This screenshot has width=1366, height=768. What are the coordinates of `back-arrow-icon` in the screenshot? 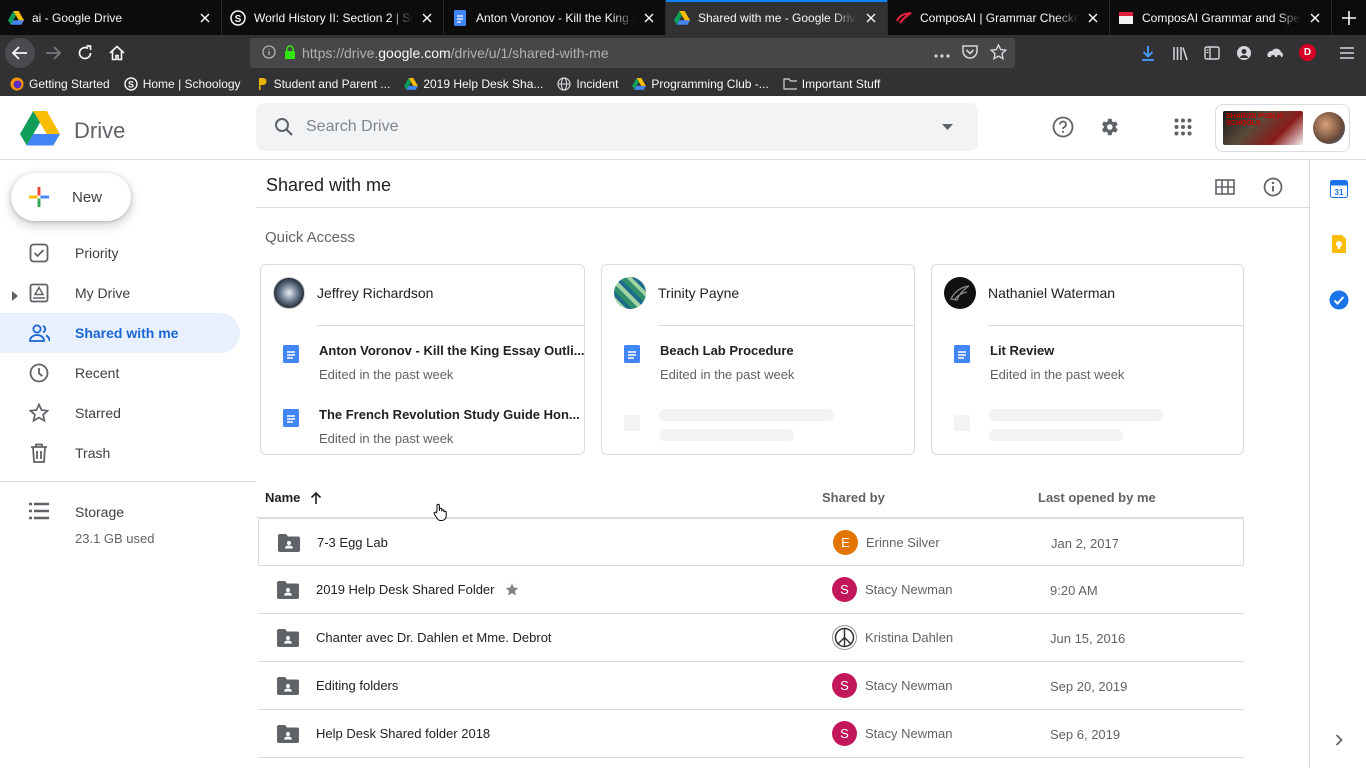 It's located at (19, 53).